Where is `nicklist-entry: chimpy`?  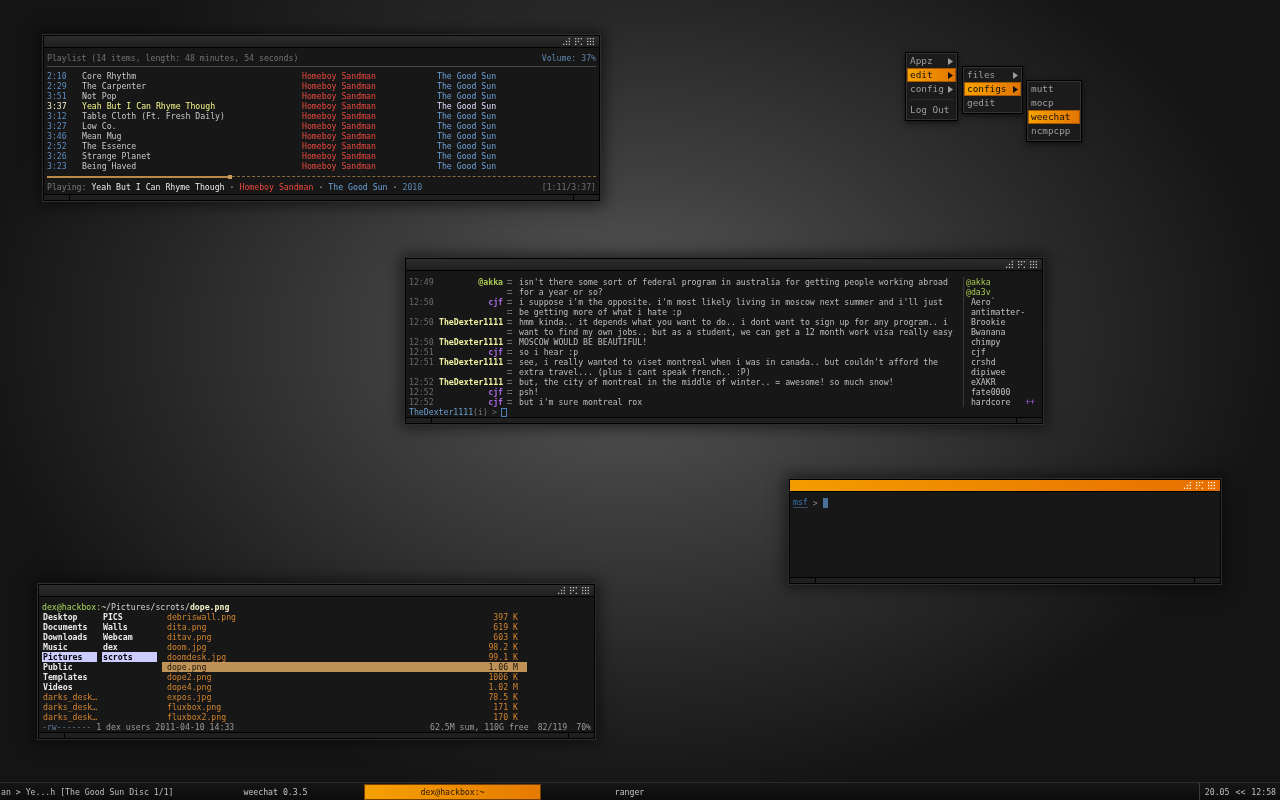 nicklist-entry: chimpy is located at coordinates (983, 342).